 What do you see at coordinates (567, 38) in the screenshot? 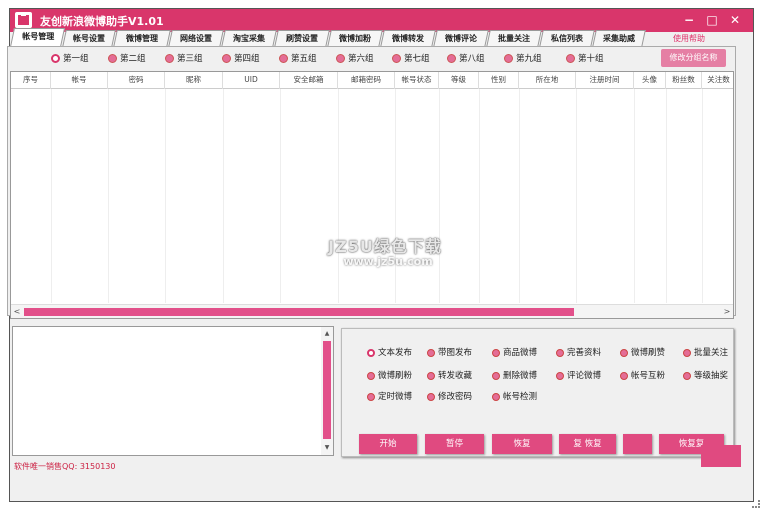
I see `tab-private-messages: 私信列表` at bounding box center [567, 38].